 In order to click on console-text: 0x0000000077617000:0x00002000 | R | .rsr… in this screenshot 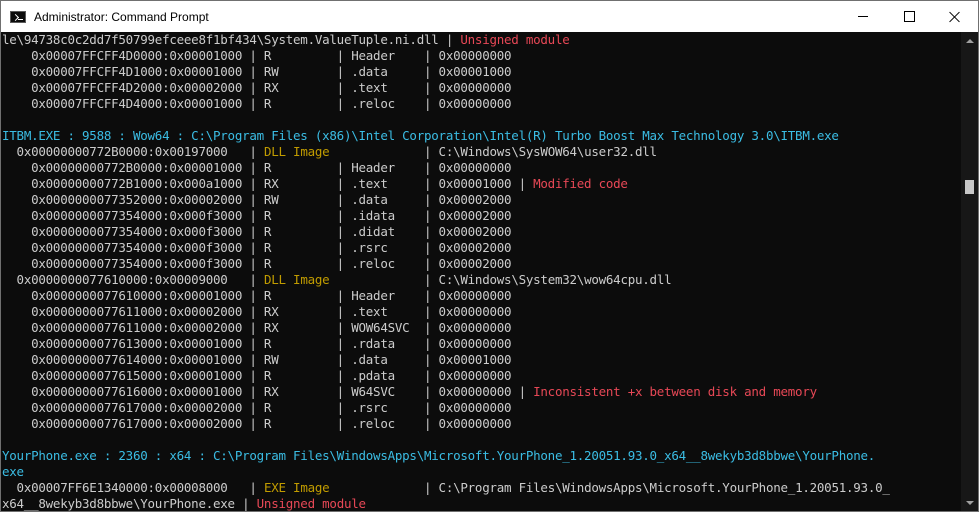, I will do `click(257, 407)`.